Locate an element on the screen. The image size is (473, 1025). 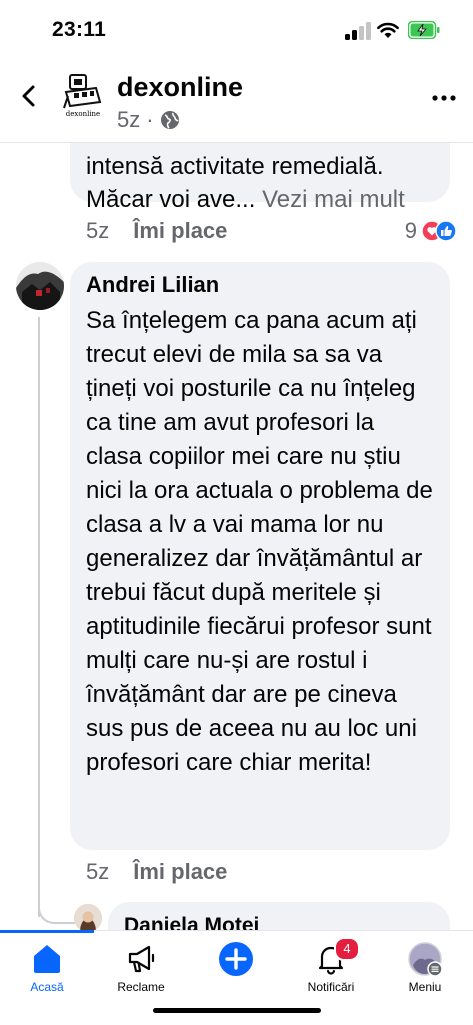
see-more-link: Vezi mai mult is located at coordinates (333, 199).